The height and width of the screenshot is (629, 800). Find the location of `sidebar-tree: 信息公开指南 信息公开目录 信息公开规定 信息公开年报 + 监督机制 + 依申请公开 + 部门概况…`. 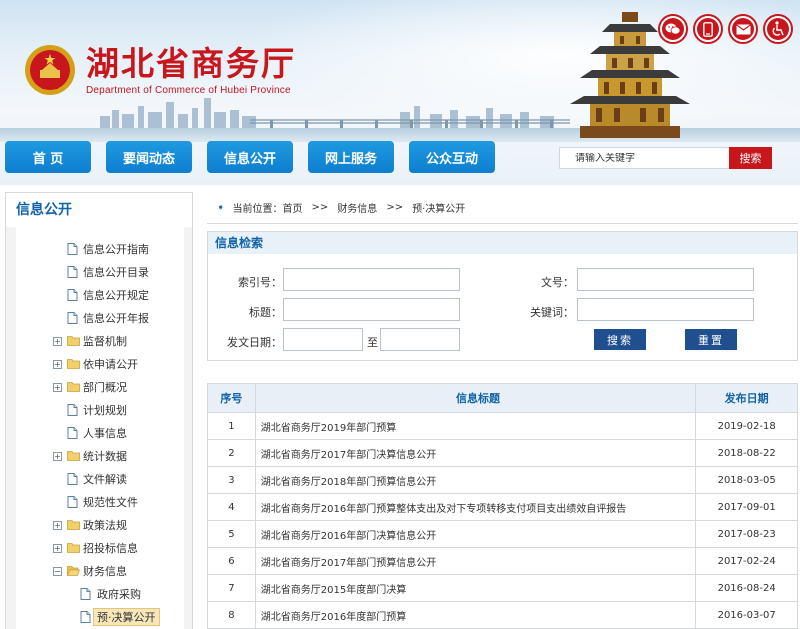

sidebar-tree: 信息公开指南 信息公开目录 信息公开规定 信息公开年报 + 监督机制 + 依申请公开 + 部门概况… is located at coordinates (100, 428).